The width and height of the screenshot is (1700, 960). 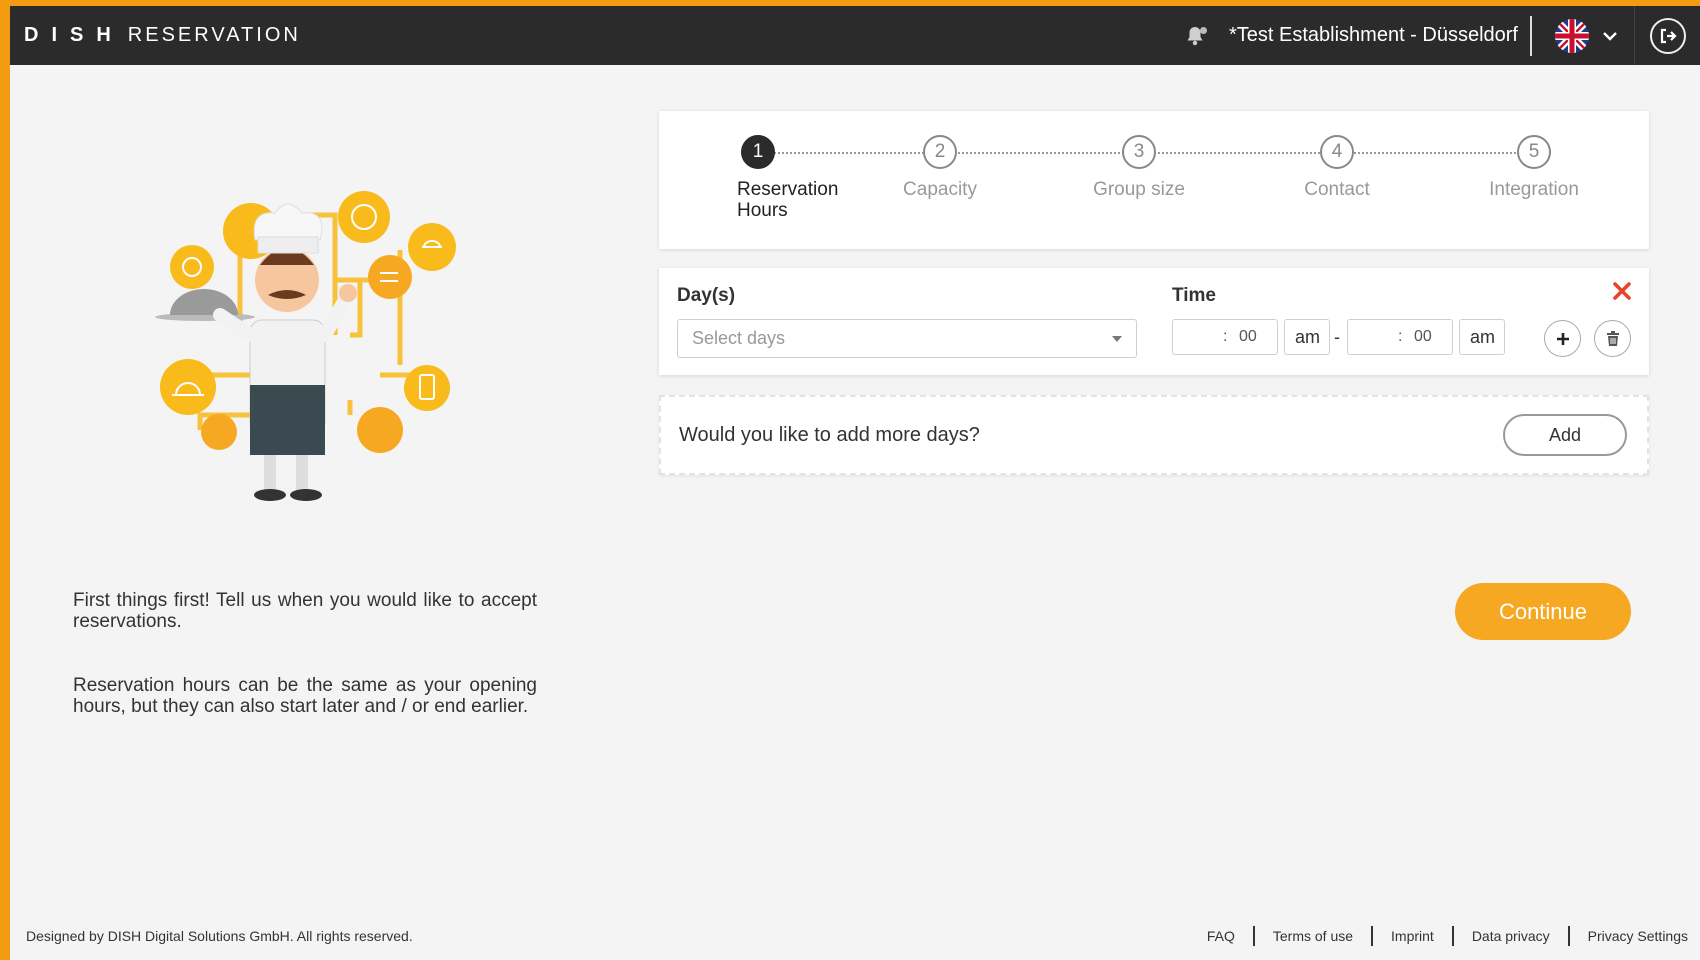 I want to click on footer-link-terms: Terms of use, so click(x=1313, y=936).